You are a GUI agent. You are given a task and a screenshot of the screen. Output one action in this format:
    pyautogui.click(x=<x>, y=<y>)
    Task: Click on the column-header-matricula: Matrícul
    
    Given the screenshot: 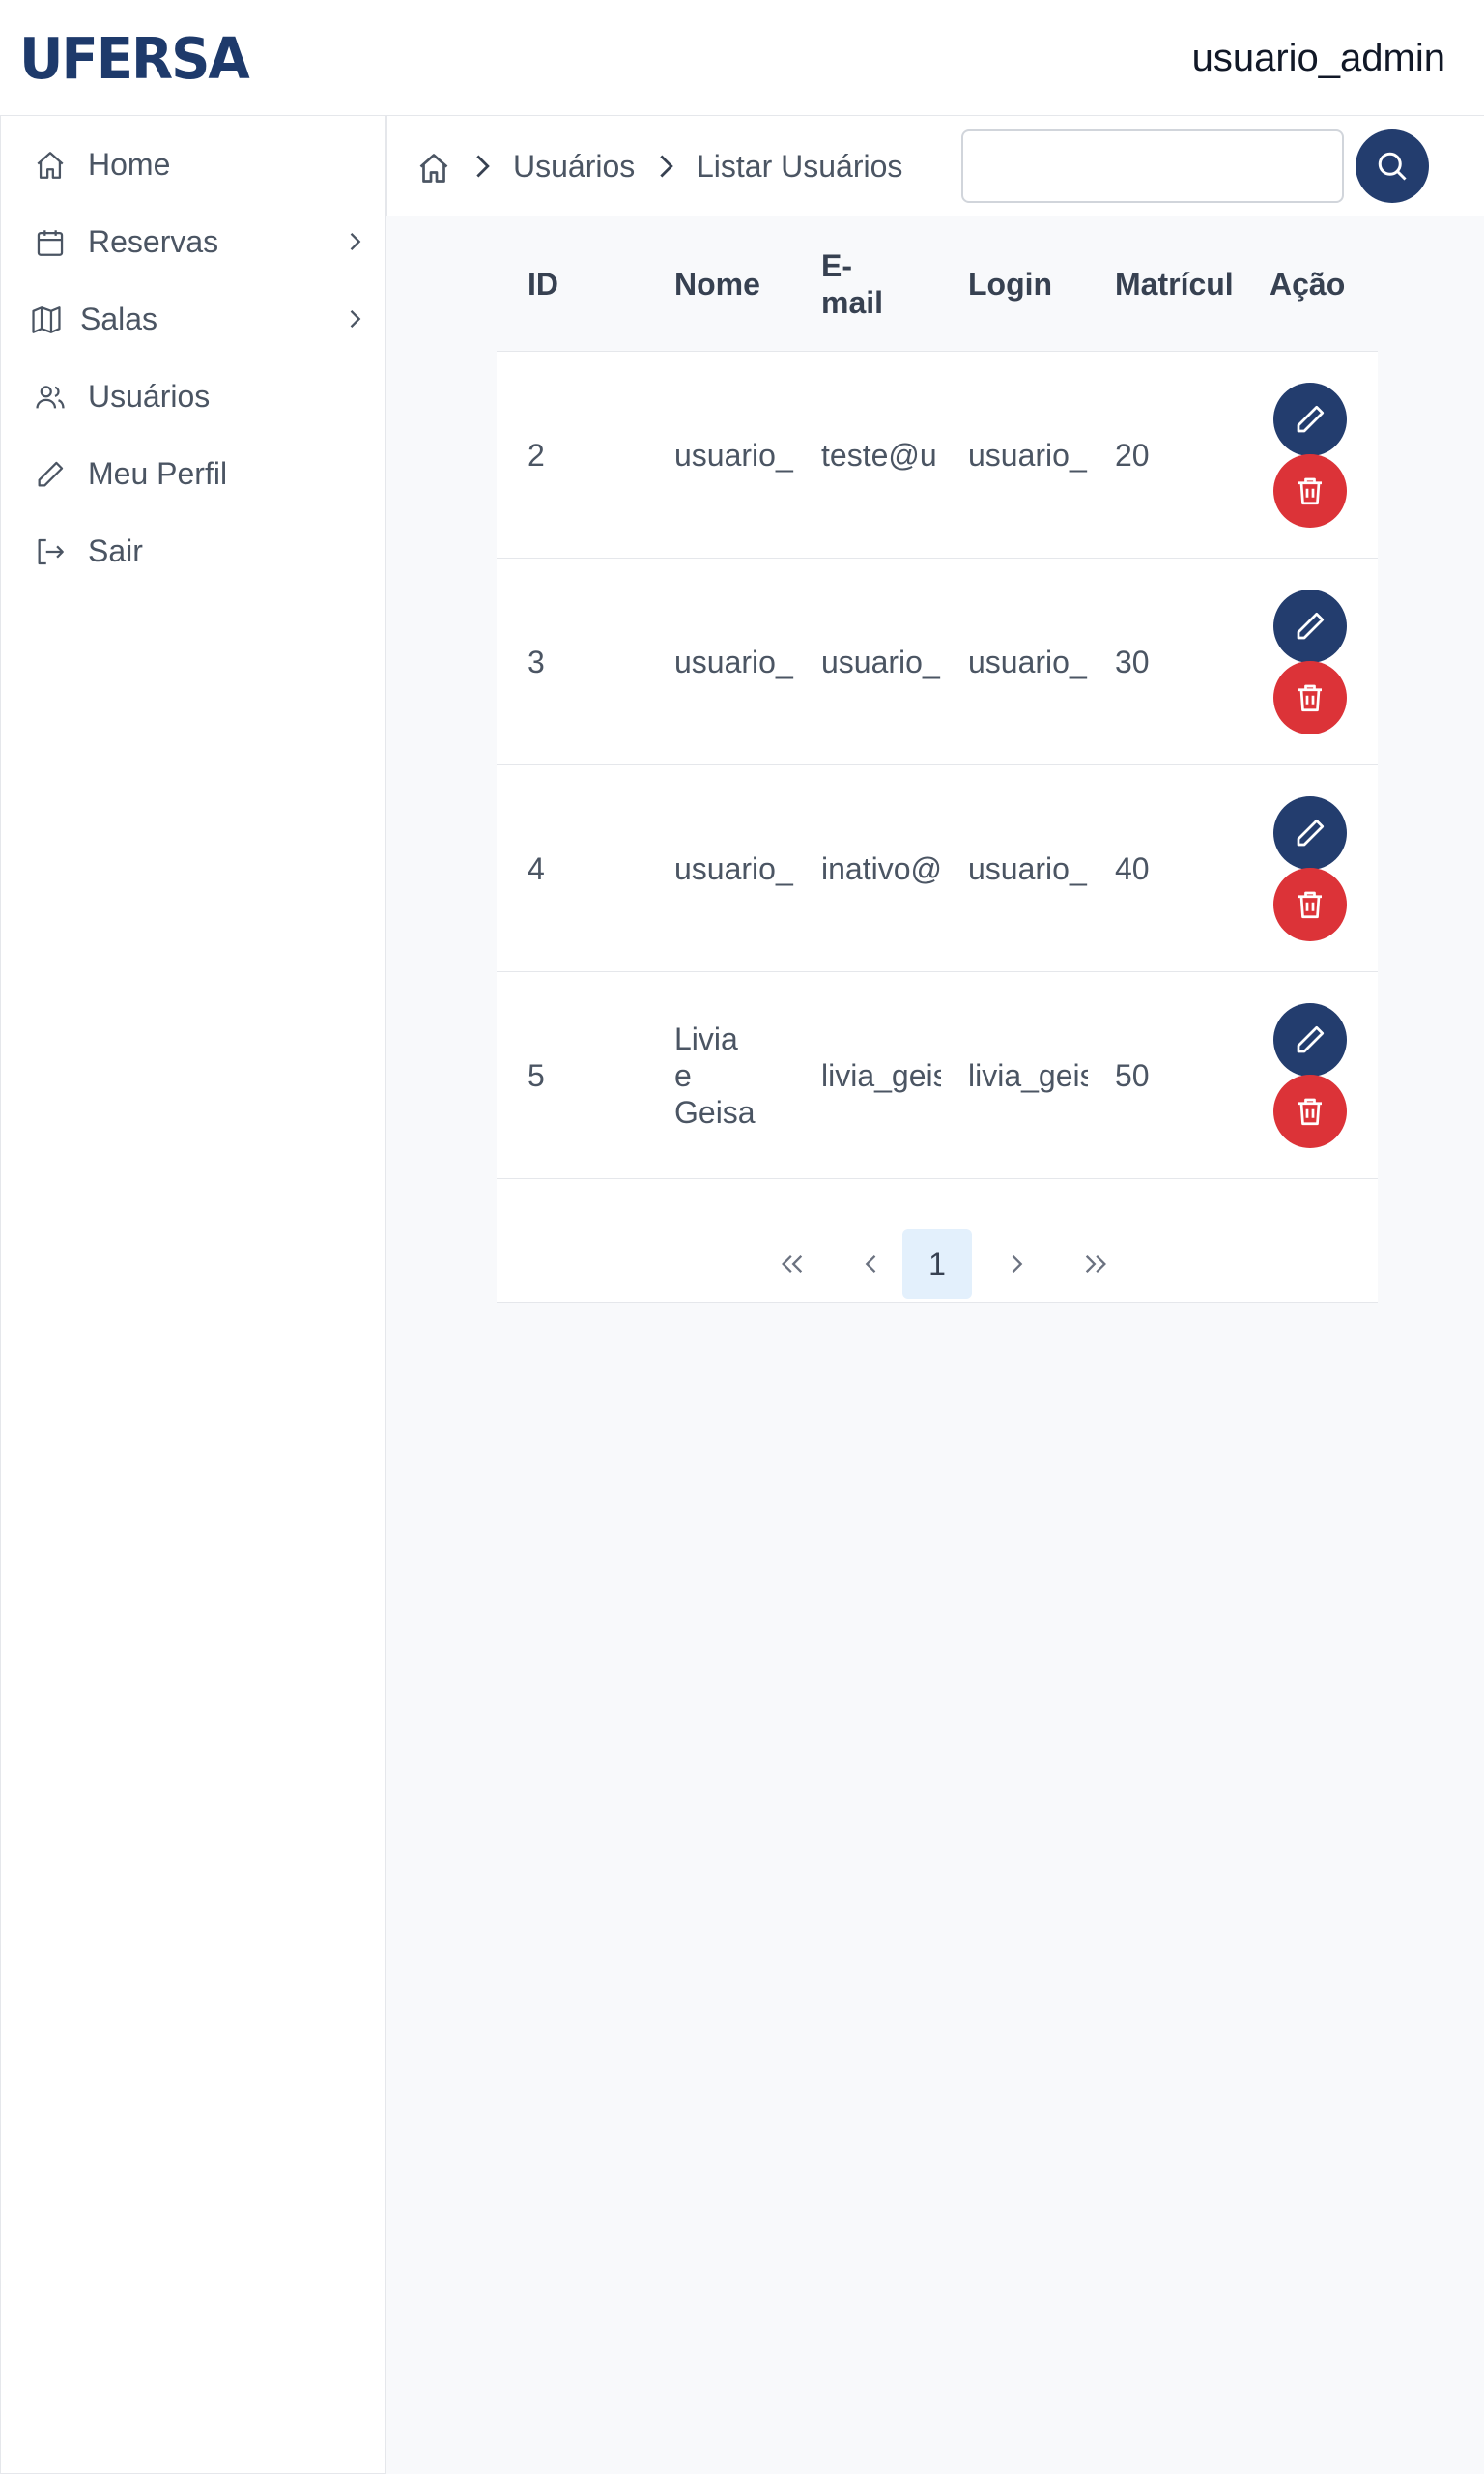 What is the action you would take?
    pyautogui.click(x=1174, y=285)
    